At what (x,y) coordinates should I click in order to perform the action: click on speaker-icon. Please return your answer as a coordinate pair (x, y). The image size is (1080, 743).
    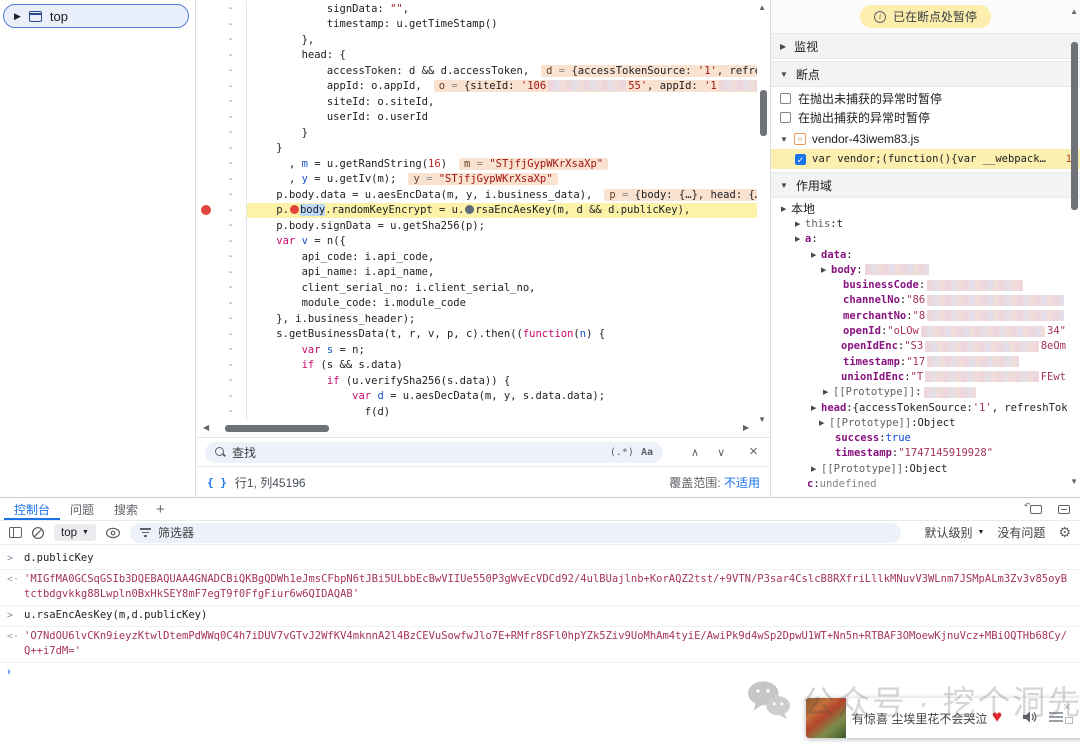
    Looking at the image, I should click on (1030, 717).